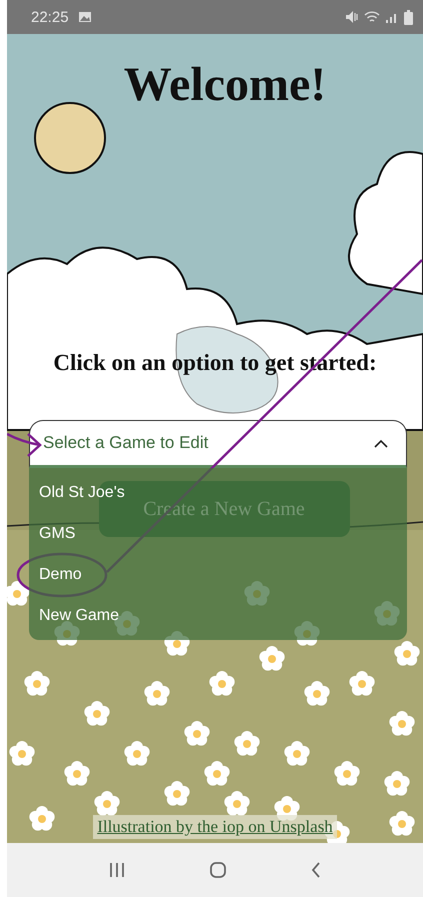 This screenshot has width=423, height=897. I want to click on select-placeholder: Select a Game to Edit, so click(126, 443).